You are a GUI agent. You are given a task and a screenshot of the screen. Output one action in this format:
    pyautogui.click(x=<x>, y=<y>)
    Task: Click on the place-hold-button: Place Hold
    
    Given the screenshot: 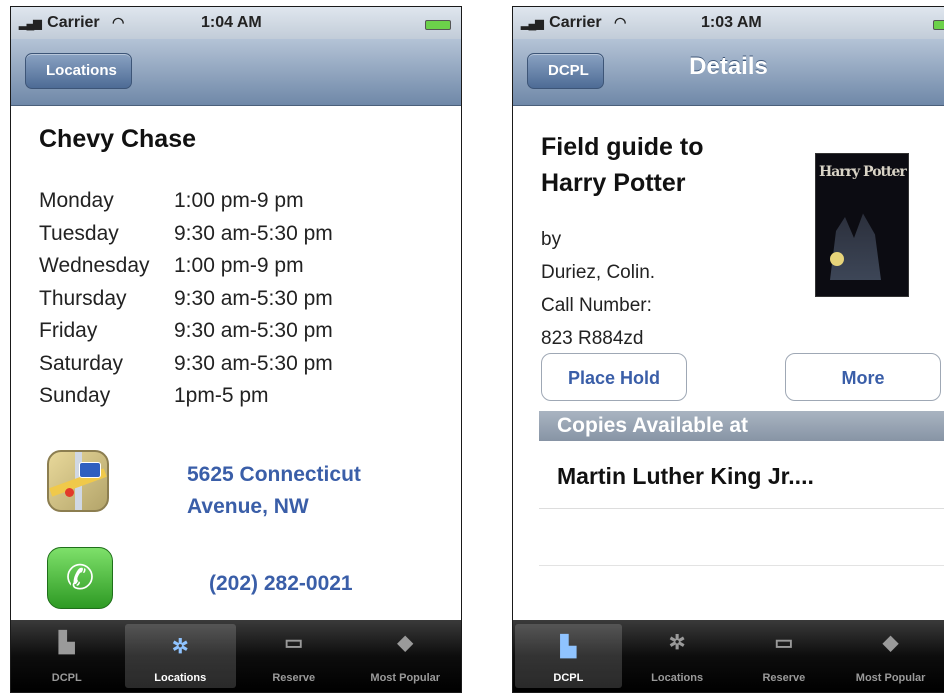 What is the action you would take?
    pyautogui.click(x=614, y=377)
    